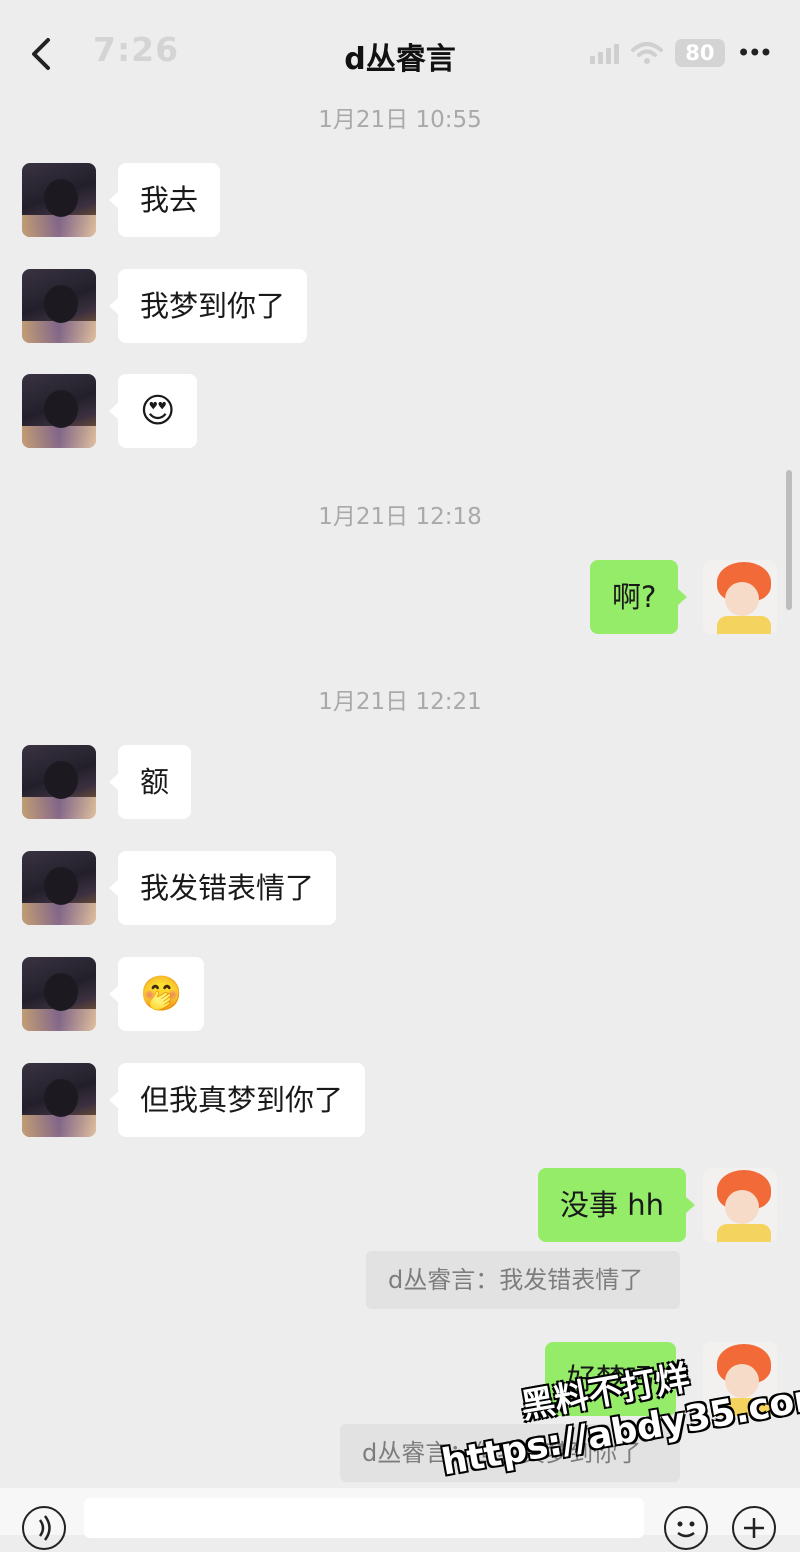 This screenshot has width=800, height=1552. I want to click on timestamp: 1月21日 10:55, so click(400, 120).